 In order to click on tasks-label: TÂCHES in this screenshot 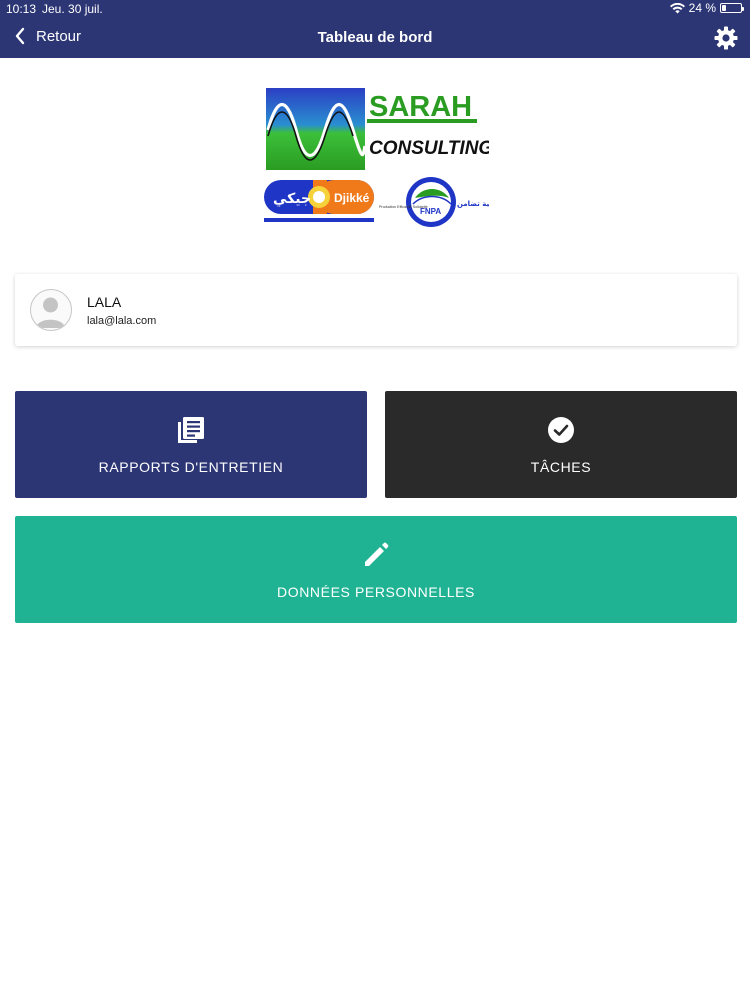, I will do `click(561, 466)`.